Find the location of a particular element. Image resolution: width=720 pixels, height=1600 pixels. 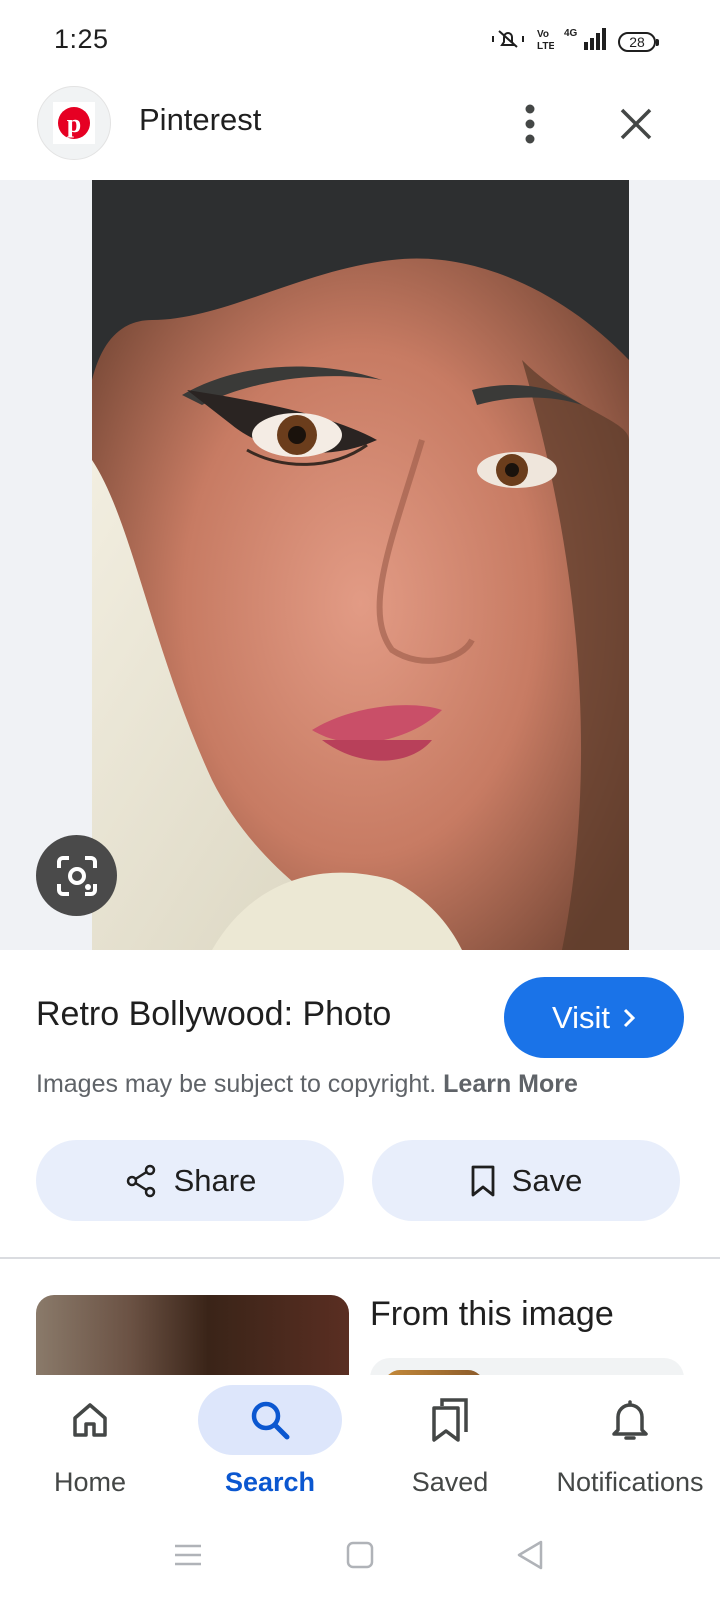

nav-search: Search is located at coordinates (270, 1440).